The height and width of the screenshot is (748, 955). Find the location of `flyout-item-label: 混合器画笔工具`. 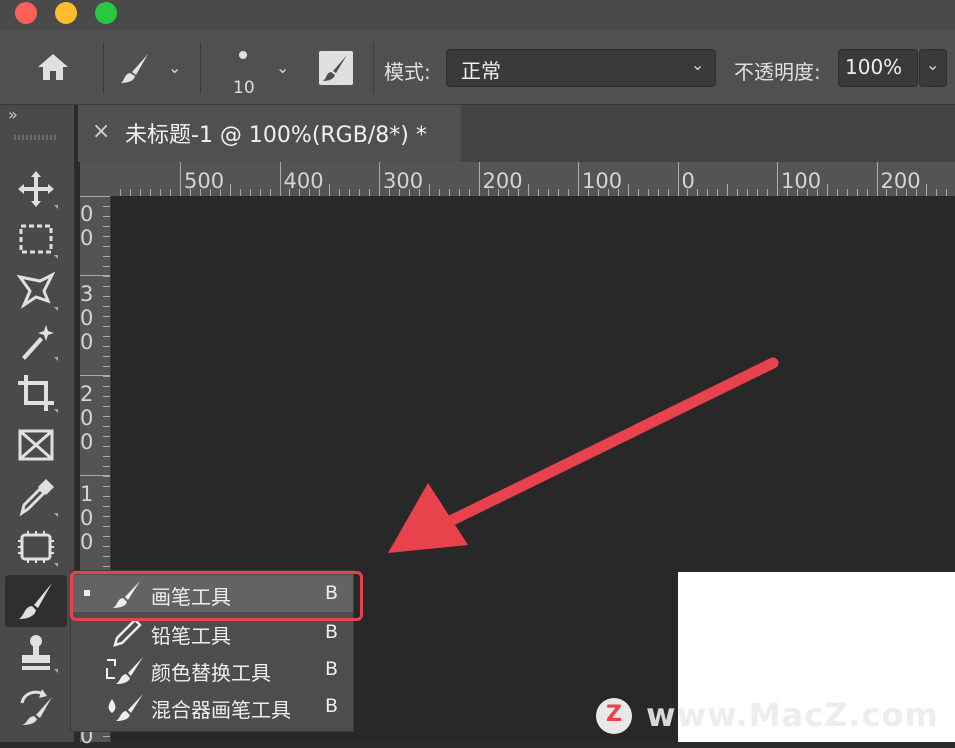

flyout-item-label: 混合器画笔工具 is located at coordinates (221, 710).